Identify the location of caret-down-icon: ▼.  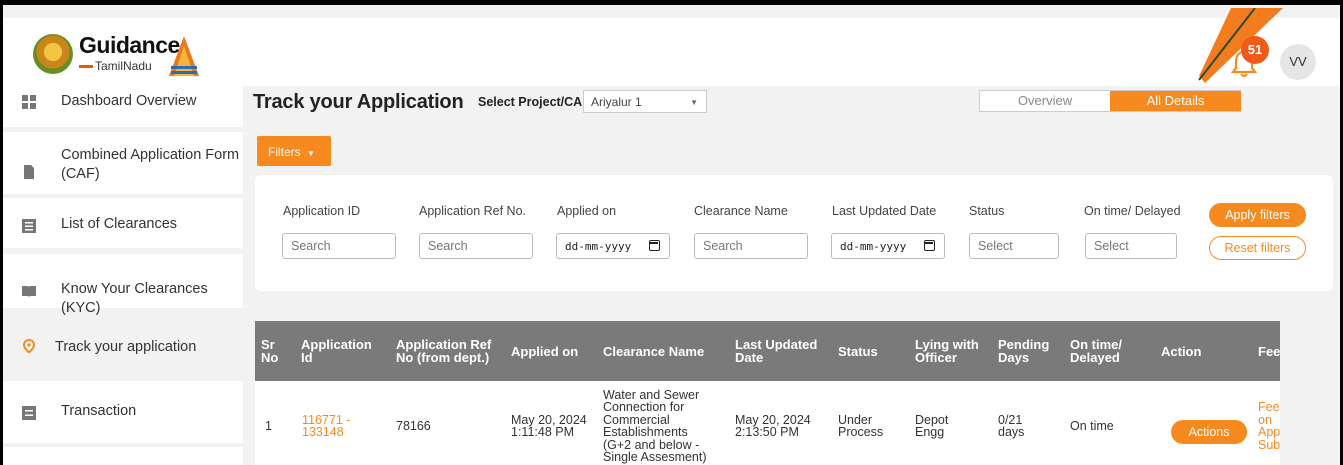
(311, 153).